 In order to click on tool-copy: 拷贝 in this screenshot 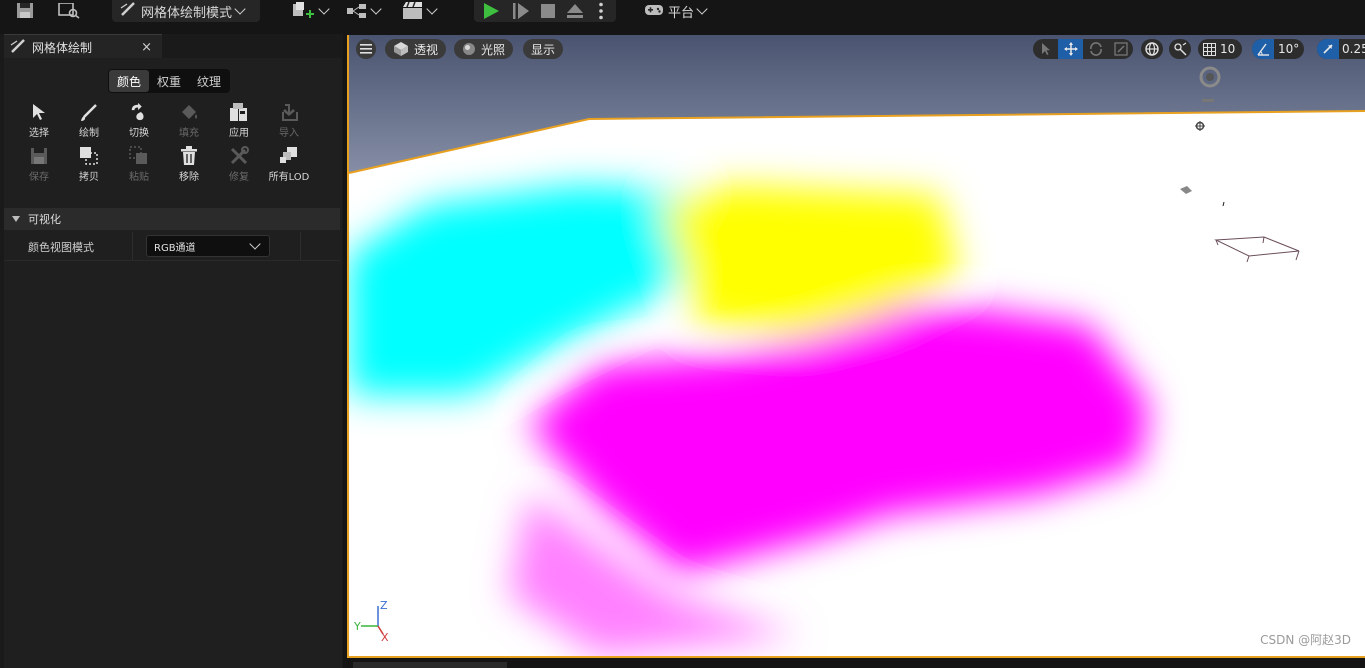, I will do `click(89, 166)`.